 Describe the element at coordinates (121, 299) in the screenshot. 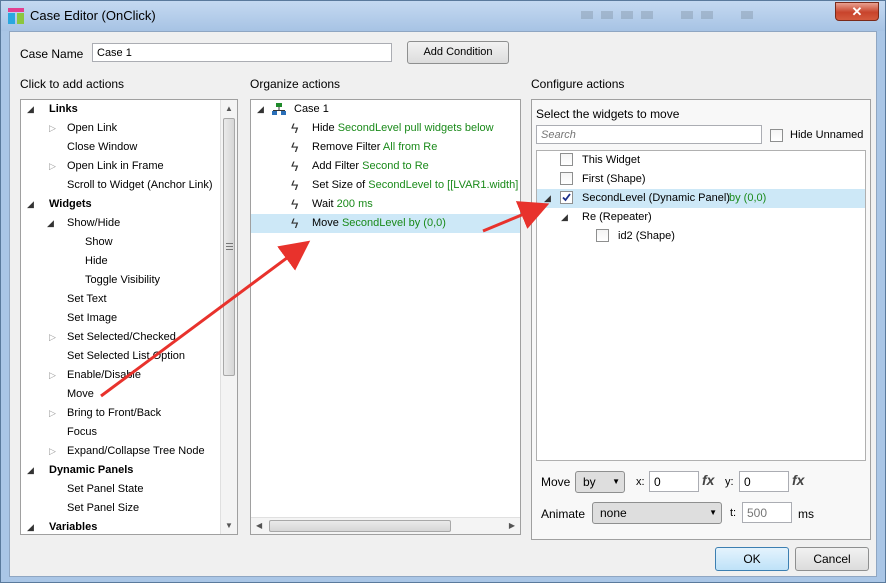

I see `action-item: Set Text` at that location.